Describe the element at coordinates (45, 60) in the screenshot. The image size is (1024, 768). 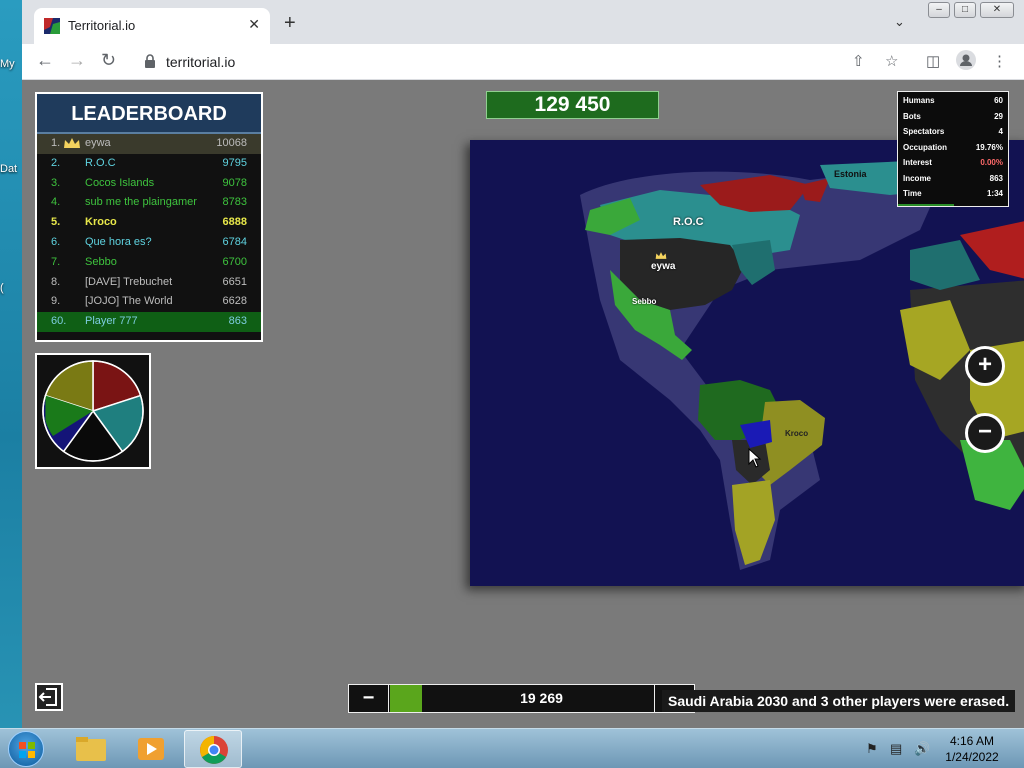
I see `back-icon: ←` at that location.